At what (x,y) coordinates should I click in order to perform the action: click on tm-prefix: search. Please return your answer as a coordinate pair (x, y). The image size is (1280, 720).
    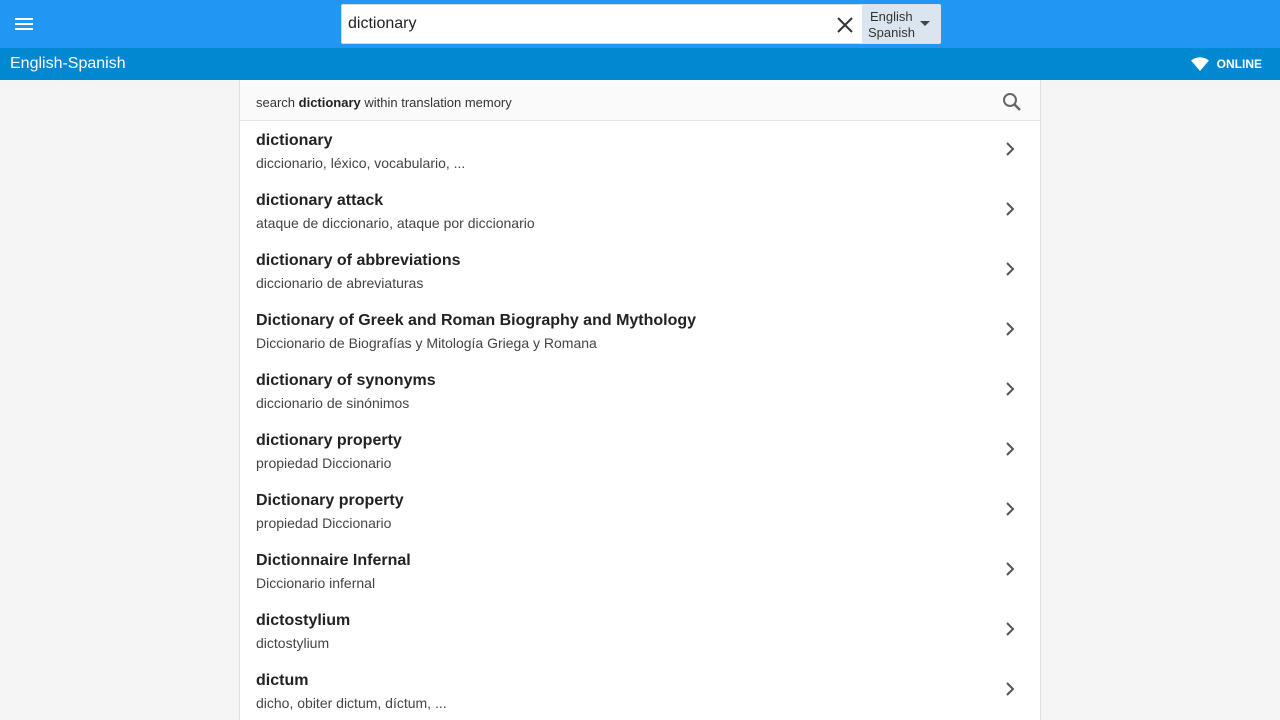
    Looking at the image, I should click on (277, 102).